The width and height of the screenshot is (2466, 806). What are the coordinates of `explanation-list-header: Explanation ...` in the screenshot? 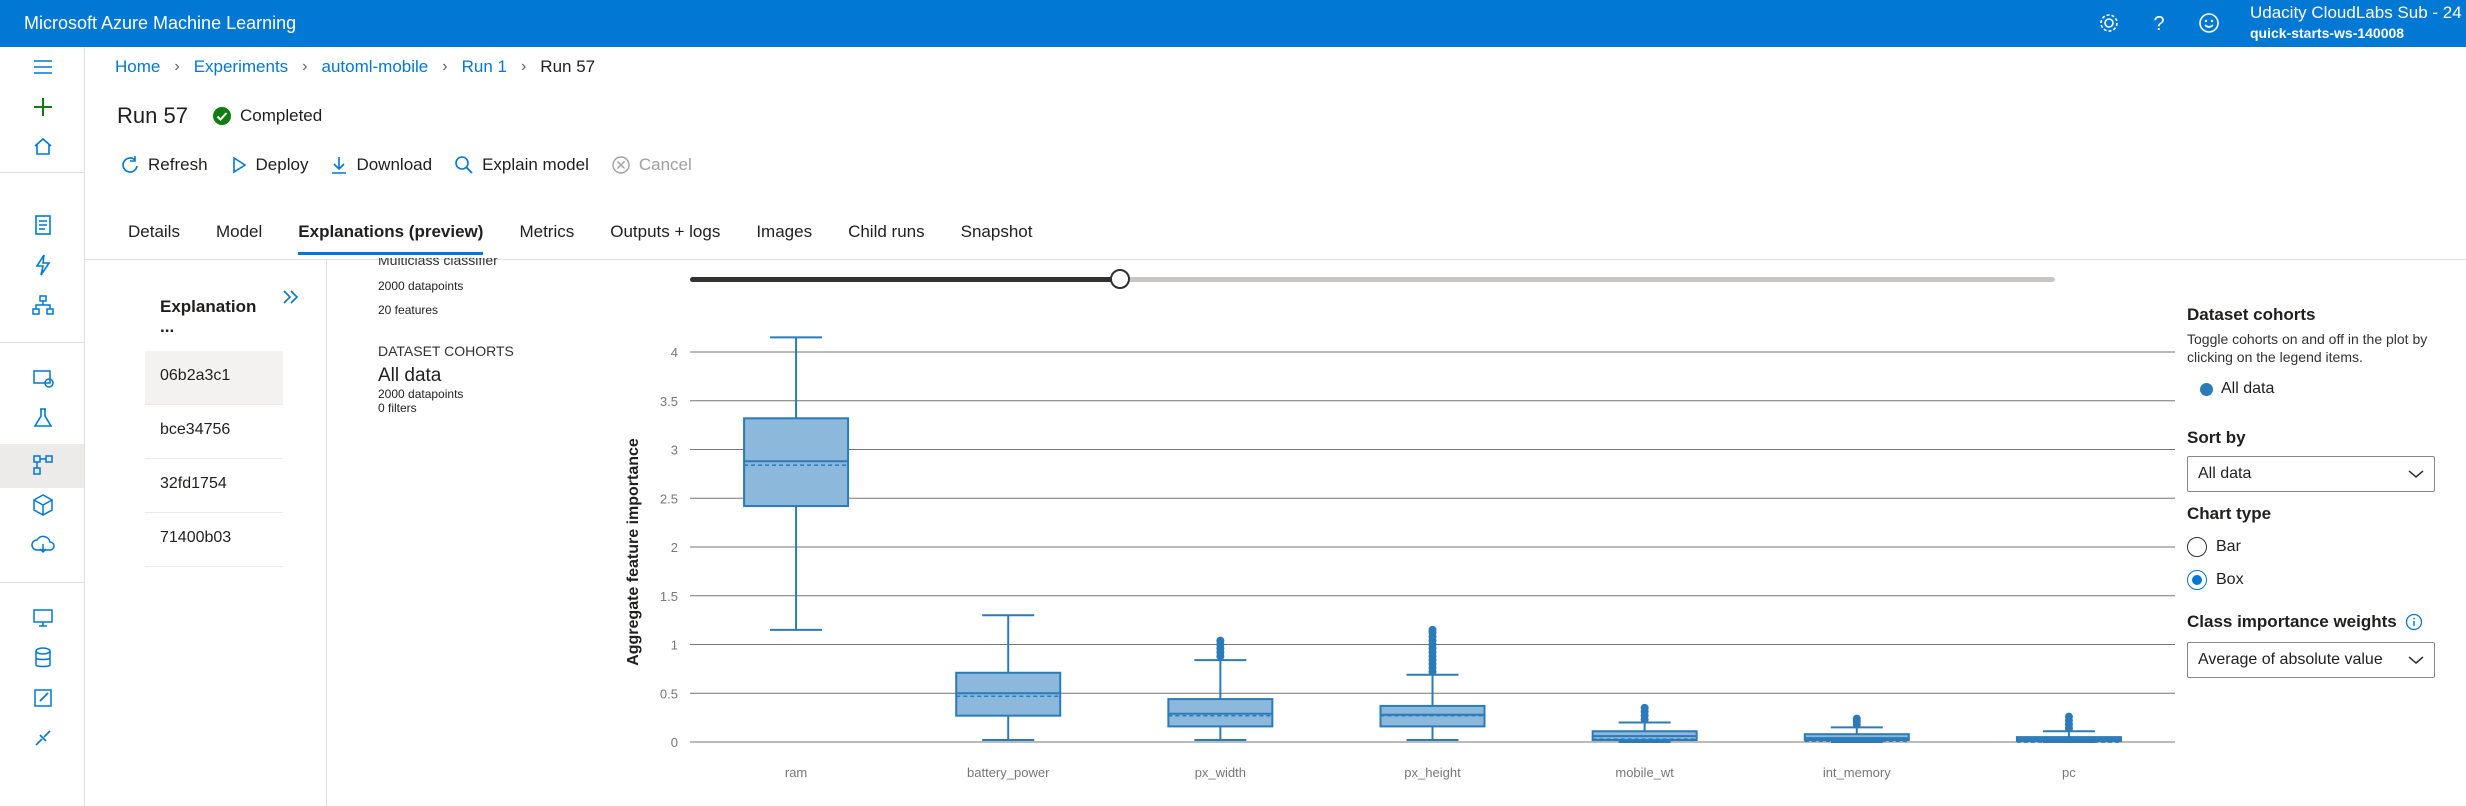 It's located at (214, 318).